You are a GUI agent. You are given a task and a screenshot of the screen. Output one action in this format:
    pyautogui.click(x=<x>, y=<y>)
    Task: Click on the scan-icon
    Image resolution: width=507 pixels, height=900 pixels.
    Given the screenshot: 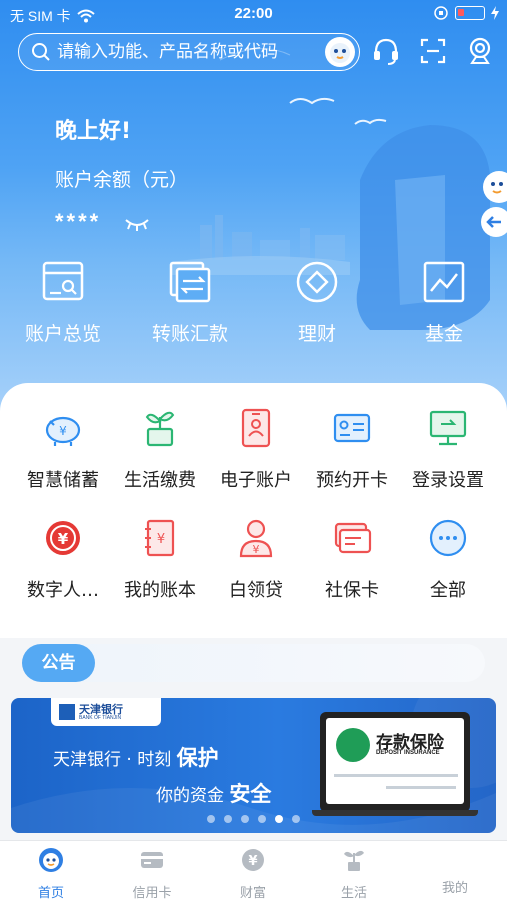 What is the action you would take?
    pyautogui.click(x=433, y=51)
    